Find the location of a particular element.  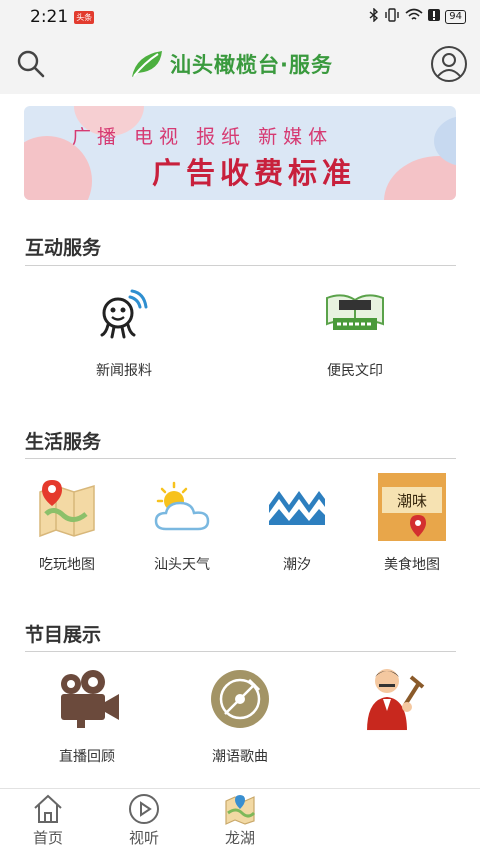

app-header: 汕头橄榄台·服务 is located at coordinates (240, 64).